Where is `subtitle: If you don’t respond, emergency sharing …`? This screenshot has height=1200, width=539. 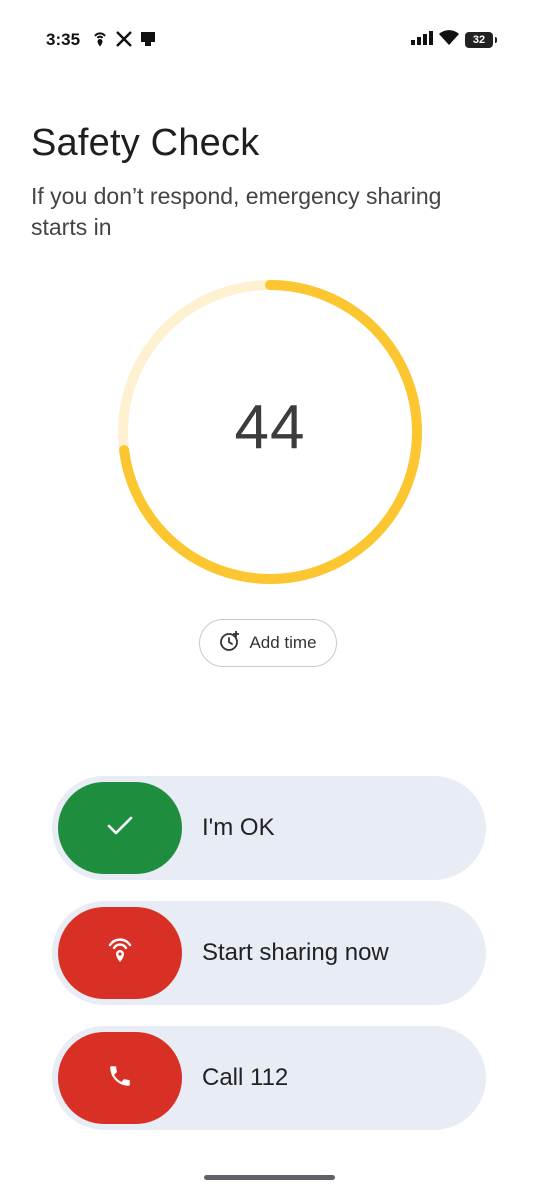
subtitle: If you don’t respond, emergency sharing … is located at coordinates (236, 211).